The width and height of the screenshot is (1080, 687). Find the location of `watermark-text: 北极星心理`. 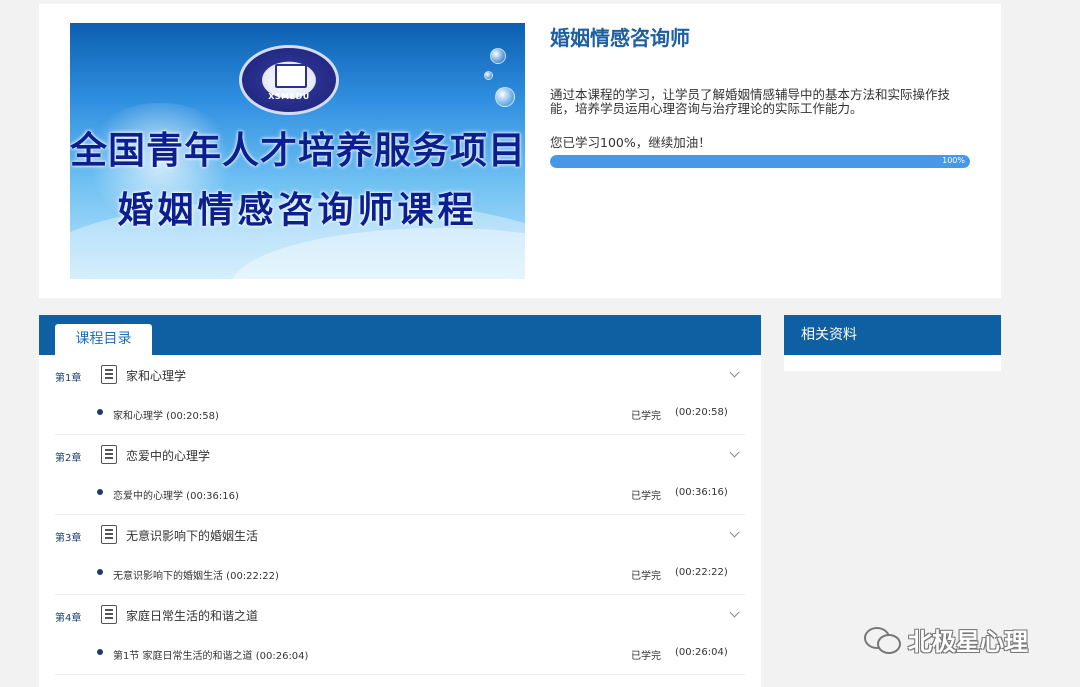

watermark-text: 北极星心理 is located at coordinates (968, 641).